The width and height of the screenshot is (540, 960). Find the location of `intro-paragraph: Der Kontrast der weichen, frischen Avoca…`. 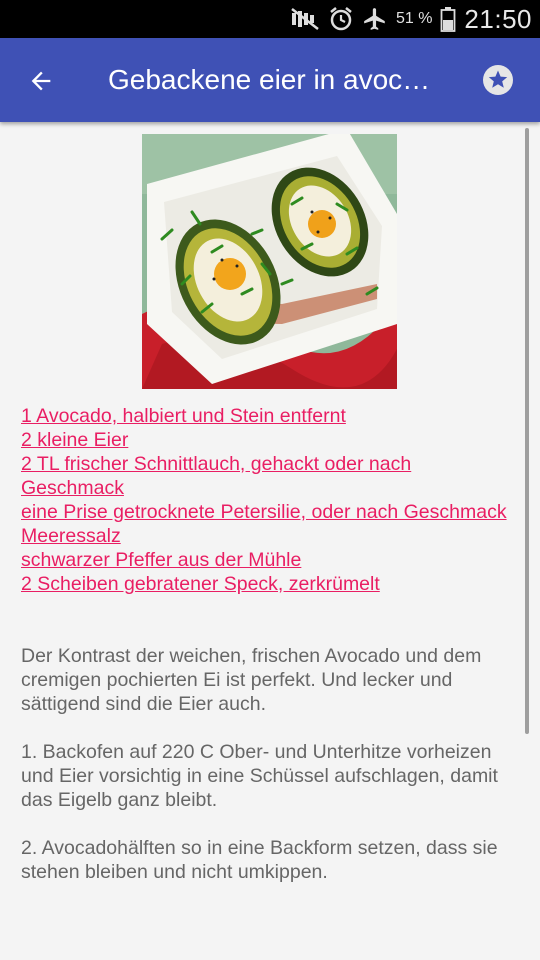

intro-paragraph: Der Kontrast der weichen, frischen Avoca… is located at coordinates (251, 680).